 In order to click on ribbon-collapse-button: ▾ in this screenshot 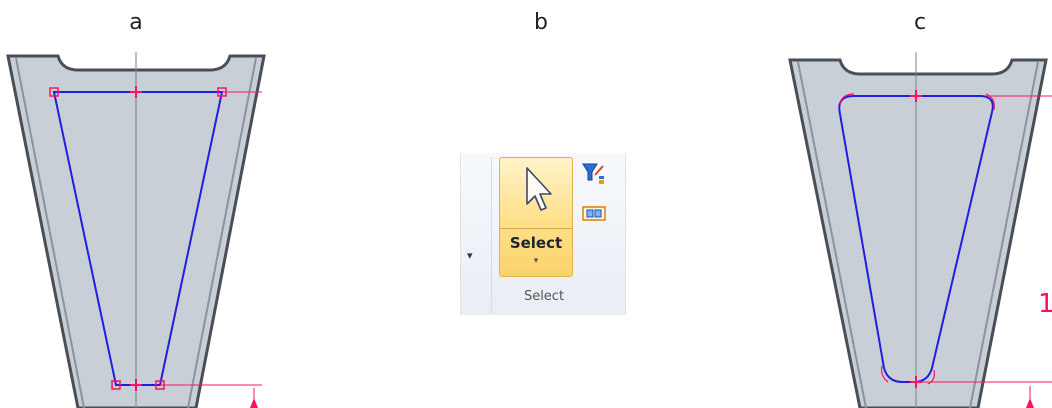, I will do `click(470, 255)`.